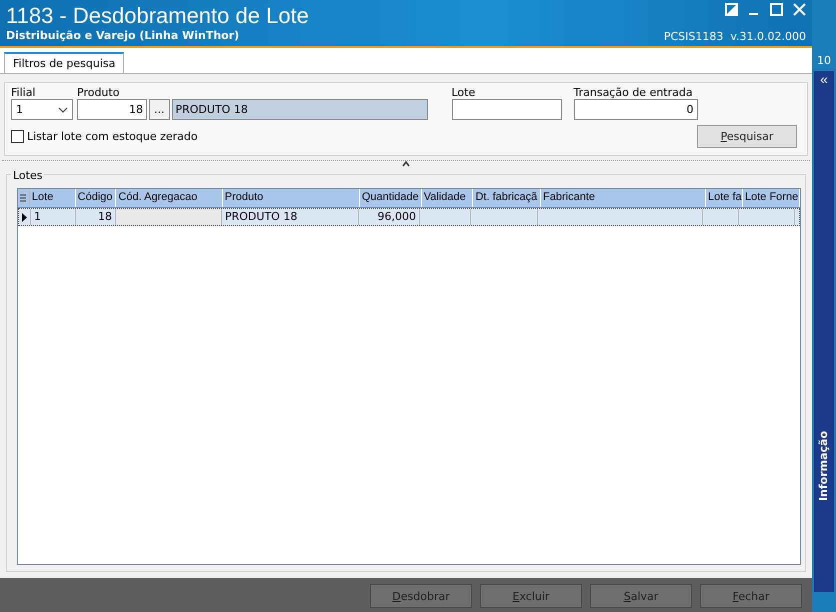  What do you see at coordinates (42, 109) in the screenshot?
I see `filial-select: 1` at bounding box center [42, 109].